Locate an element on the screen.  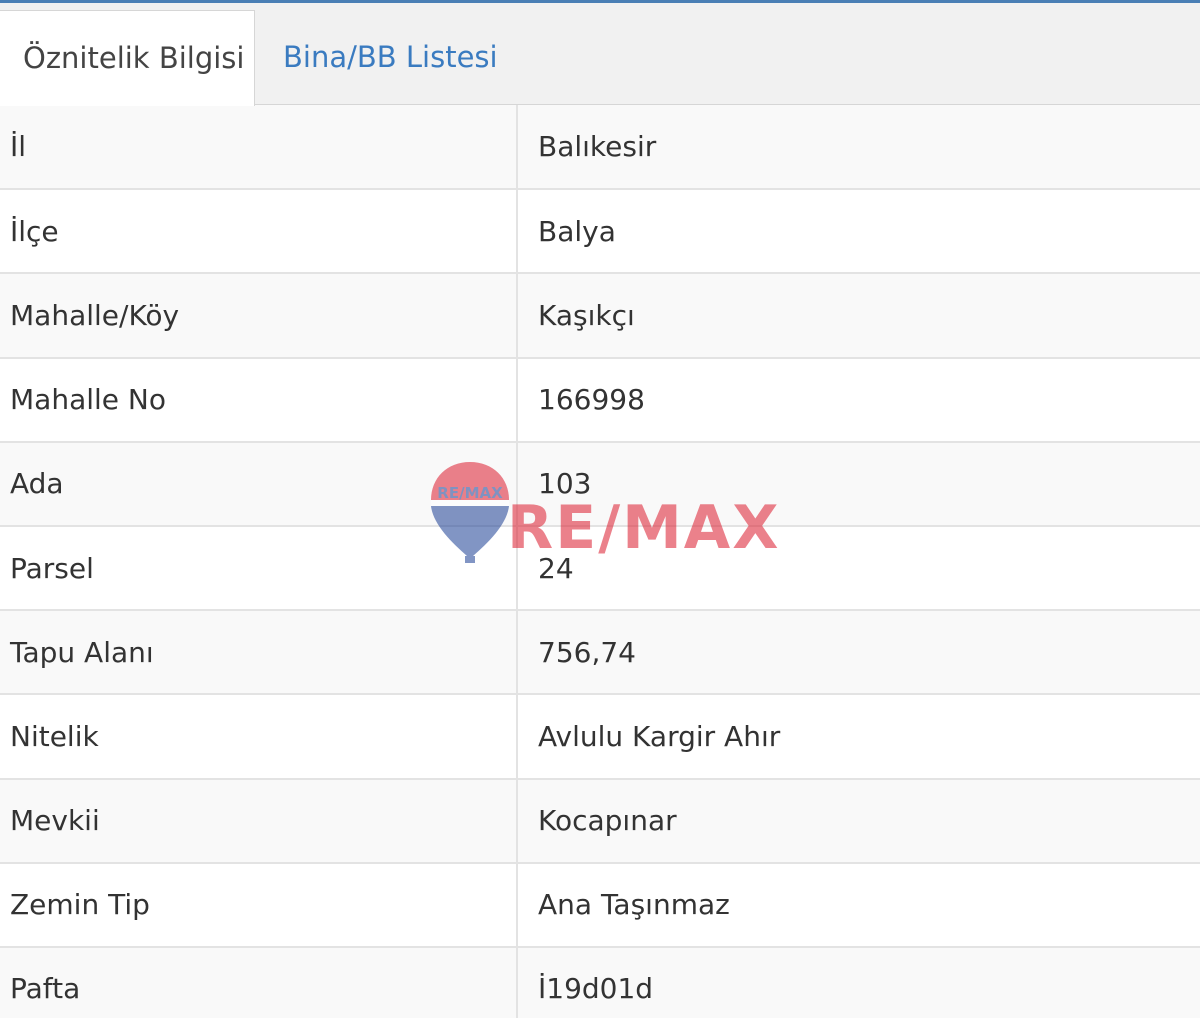
table-row: Tapu Alanı 756,74 is located at coordinates (600, 653).